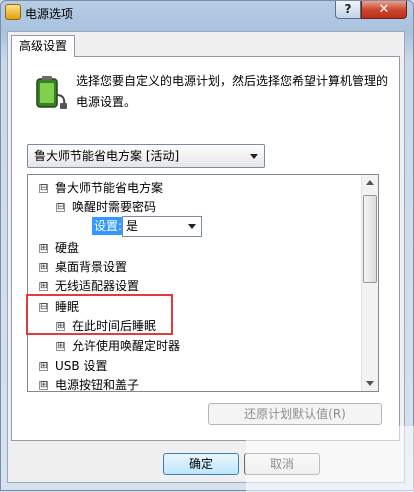  I want to click on help-button: ?, so click(348, 10).